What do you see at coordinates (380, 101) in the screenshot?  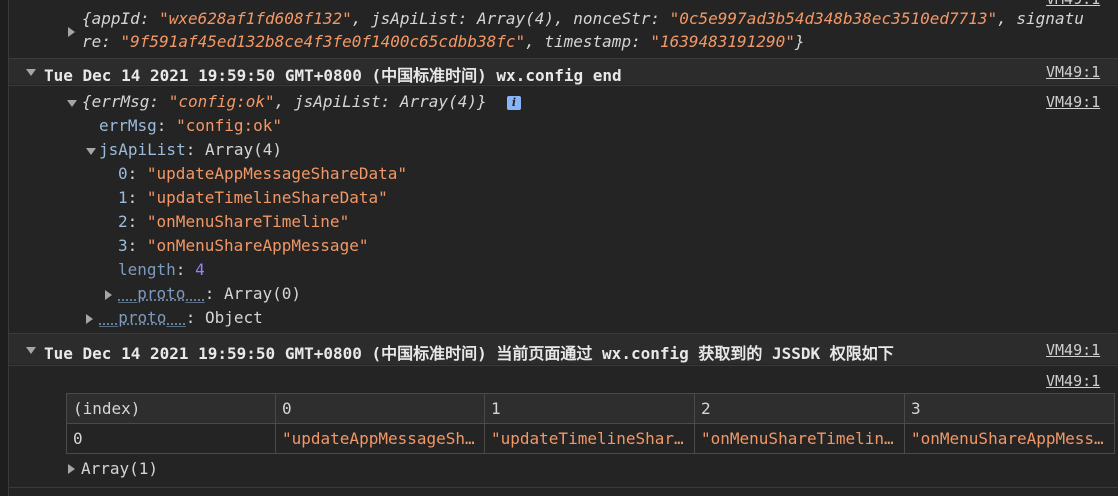 I see `summary-suffix: , jsApiList: Array(4)}` at bounding box center [380, 101].